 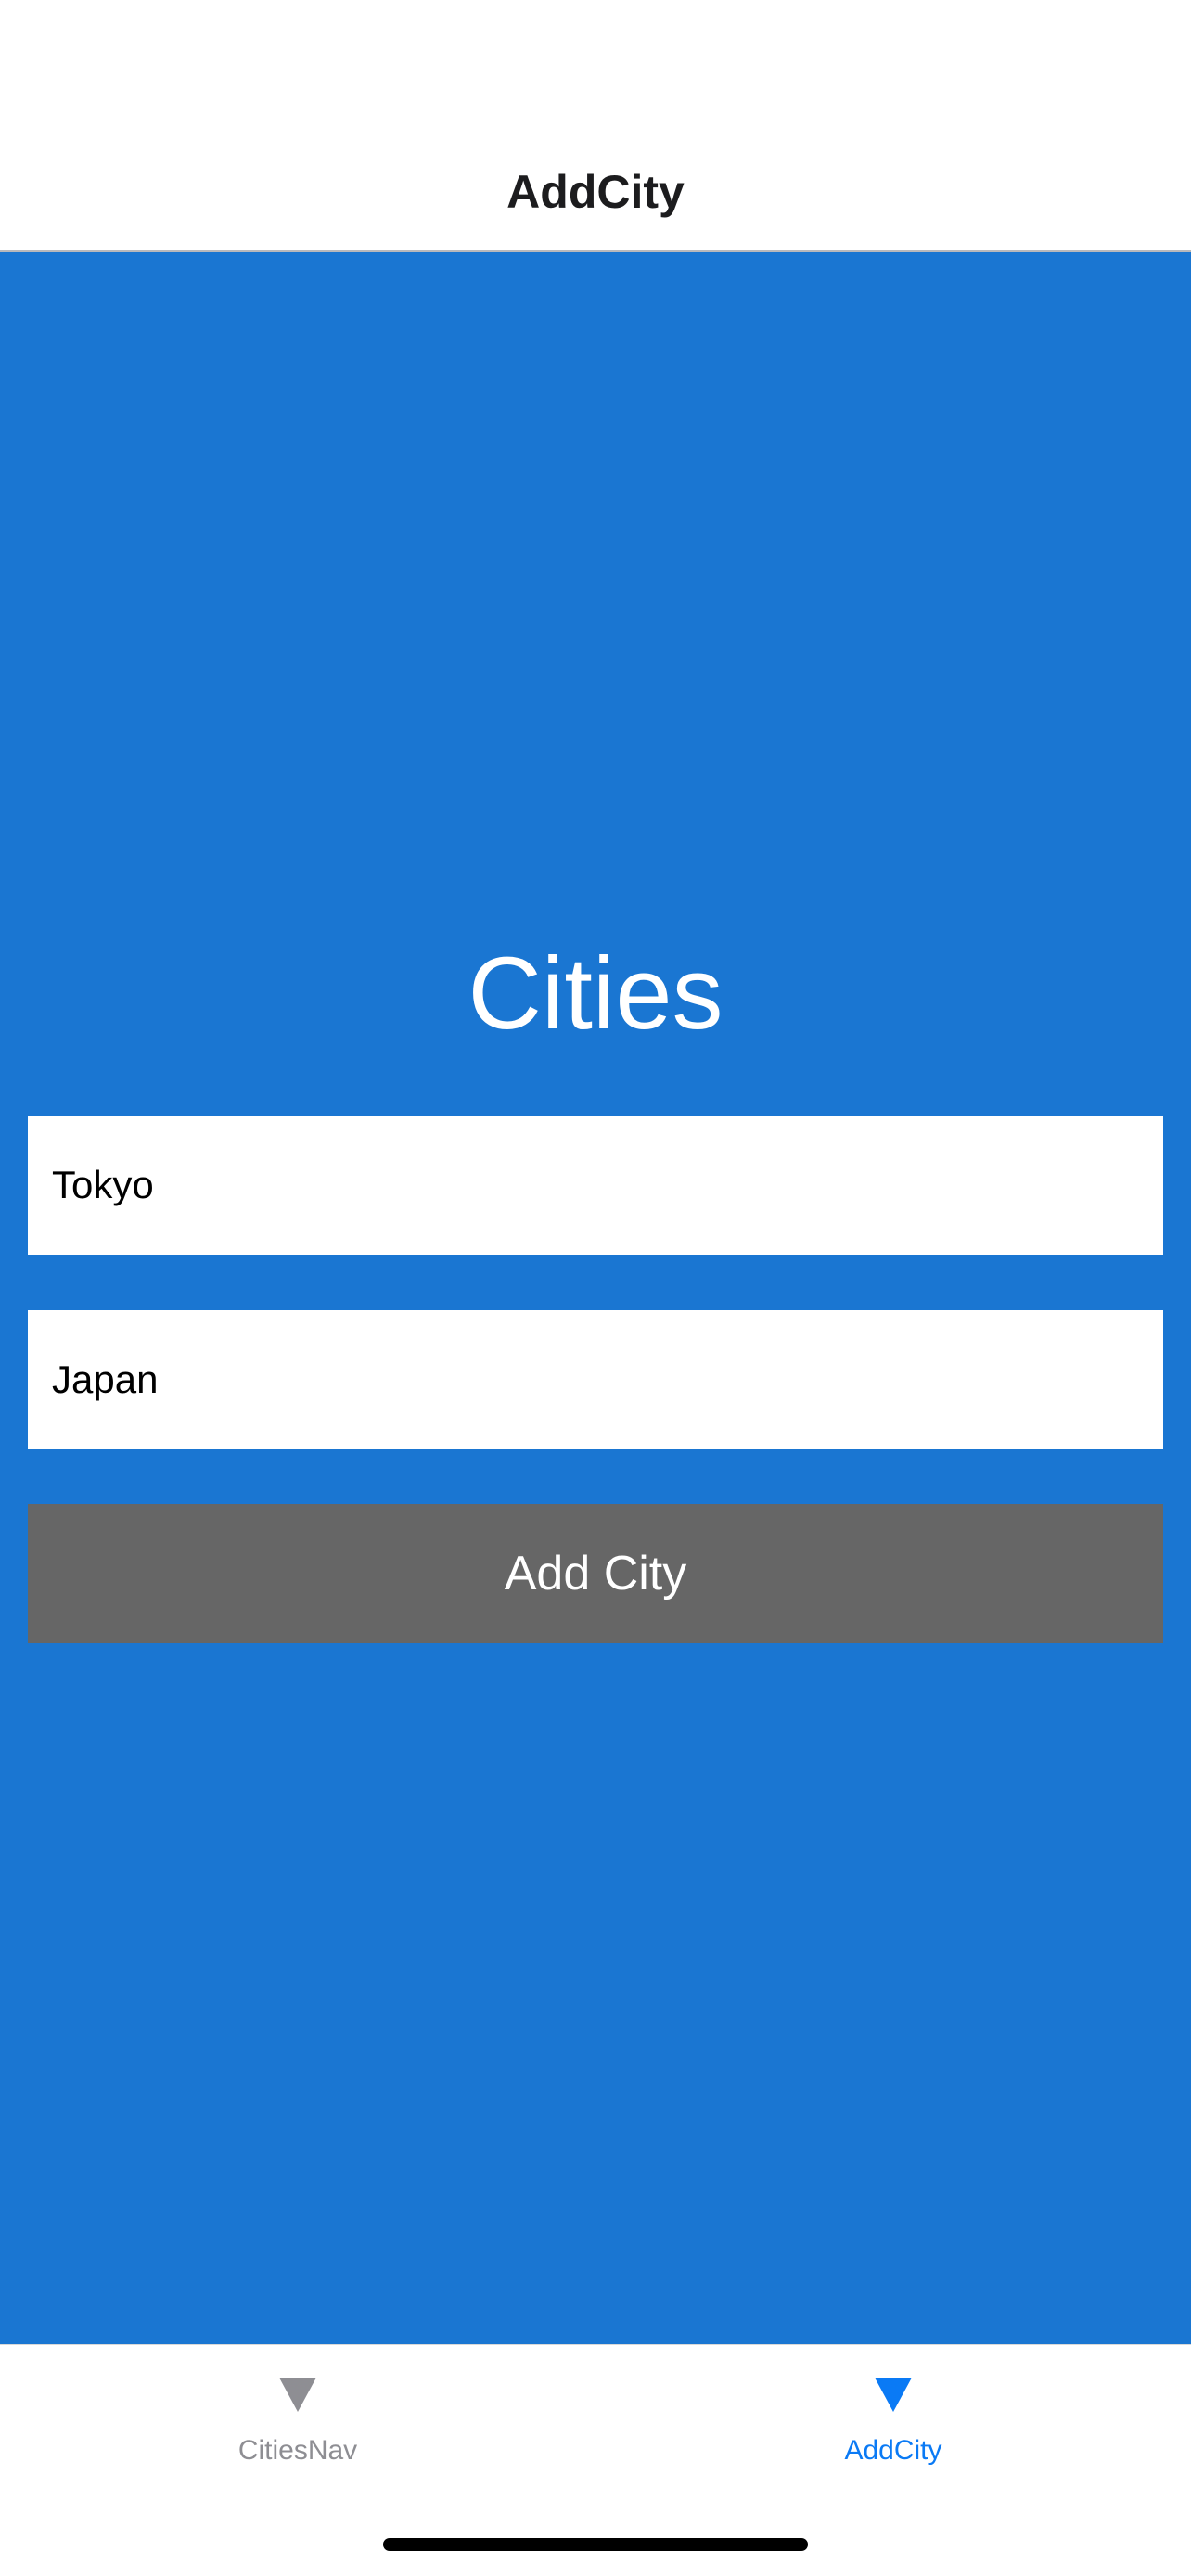 What do you see at coordinates (595, 994) in the screenshot?
I see `form-heading: Cities` at bounding box center [595, 994].